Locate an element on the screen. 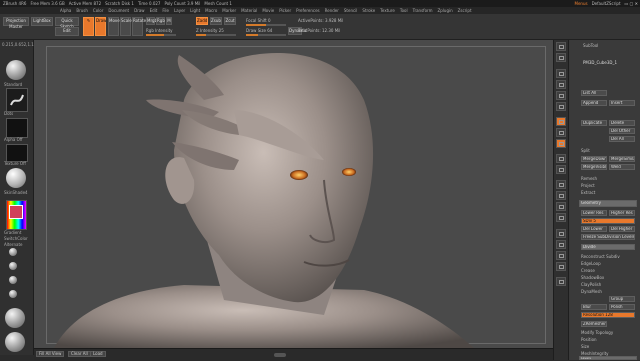 This screenshot has height=361, width=640. collapse-tray-handle is located at coordinates (280, 355).